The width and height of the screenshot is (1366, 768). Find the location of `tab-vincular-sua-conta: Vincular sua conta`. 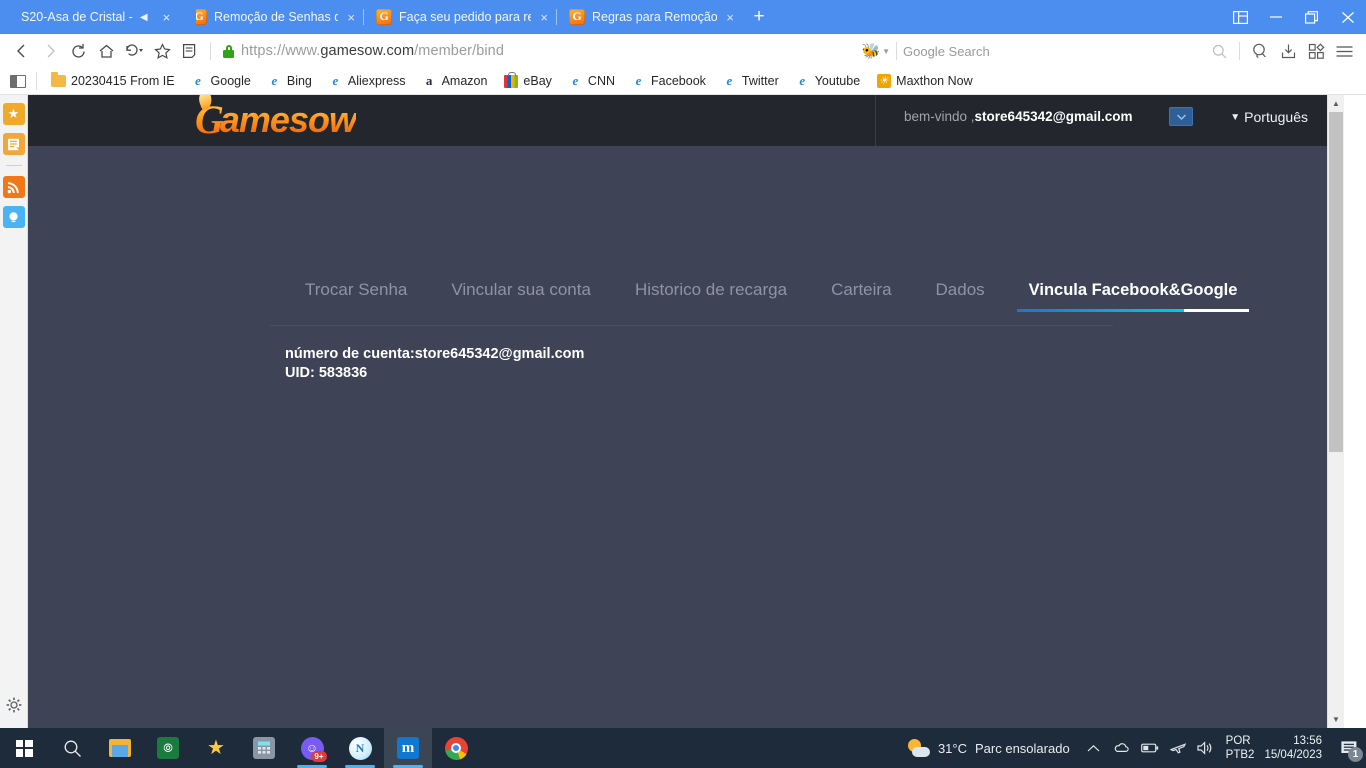

tab-vincular-sua-conta: Vincular sua conta is located at coordinates (521, 296).